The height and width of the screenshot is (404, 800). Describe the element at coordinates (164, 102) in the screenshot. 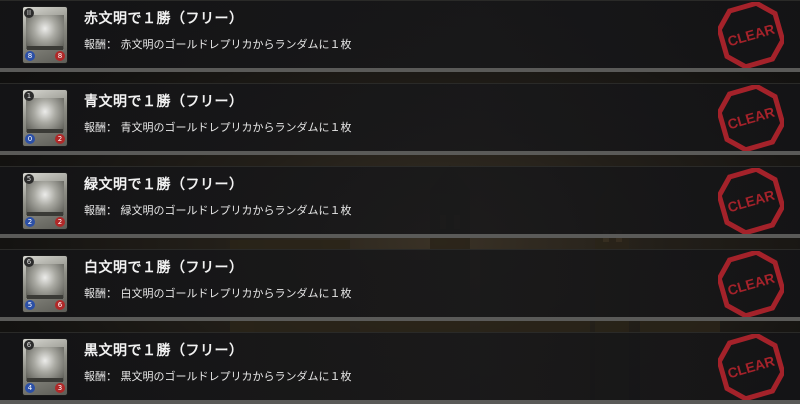

I see `mission-title: 青文明で１勝（フリー）` at that location.